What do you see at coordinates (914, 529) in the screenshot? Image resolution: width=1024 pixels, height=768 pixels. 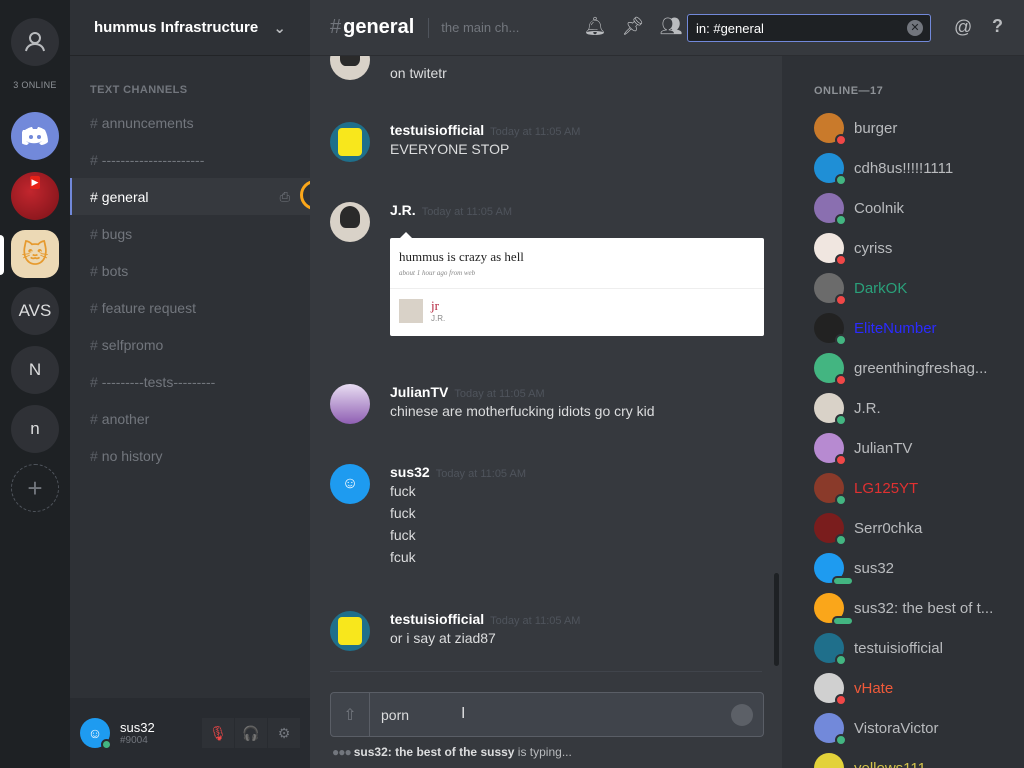 I see `member-list-item: Serr0chka` at bounding box center [914, 529].